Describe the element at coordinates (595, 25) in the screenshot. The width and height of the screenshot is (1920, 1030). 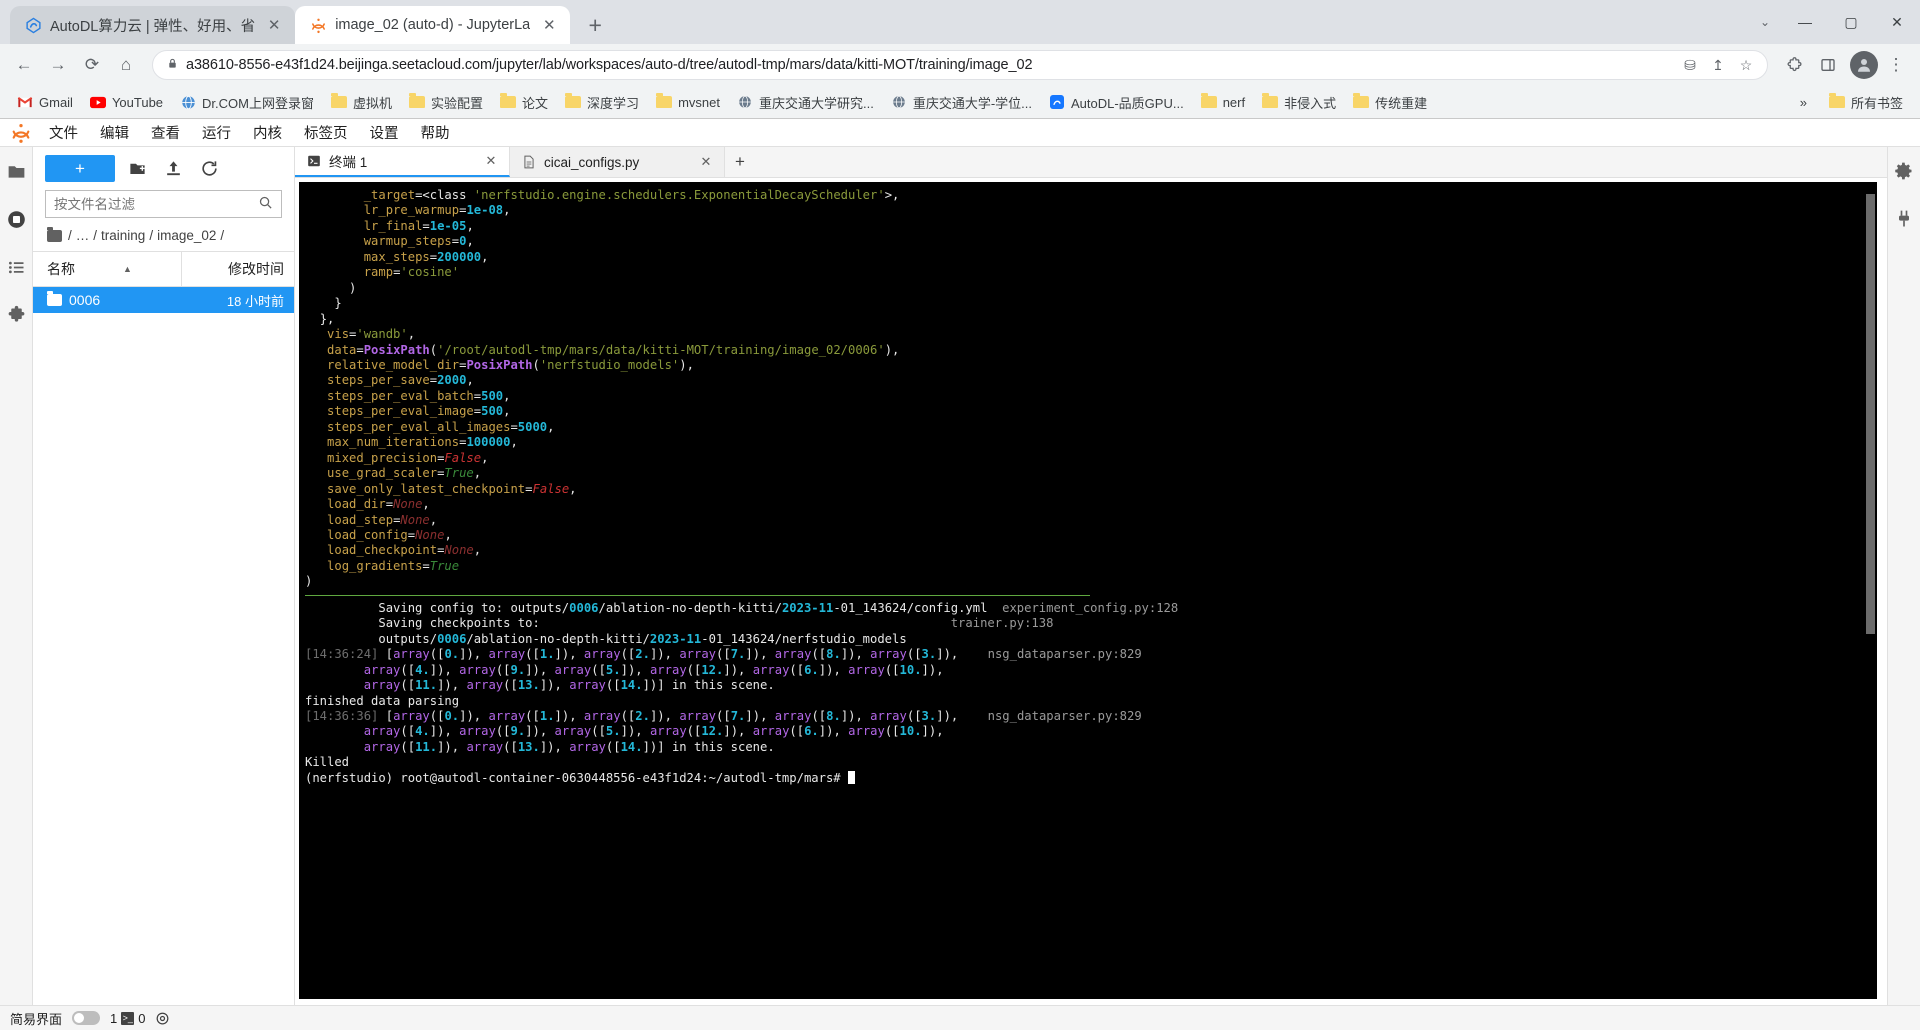
I see `new-tab-button: +` at that location.